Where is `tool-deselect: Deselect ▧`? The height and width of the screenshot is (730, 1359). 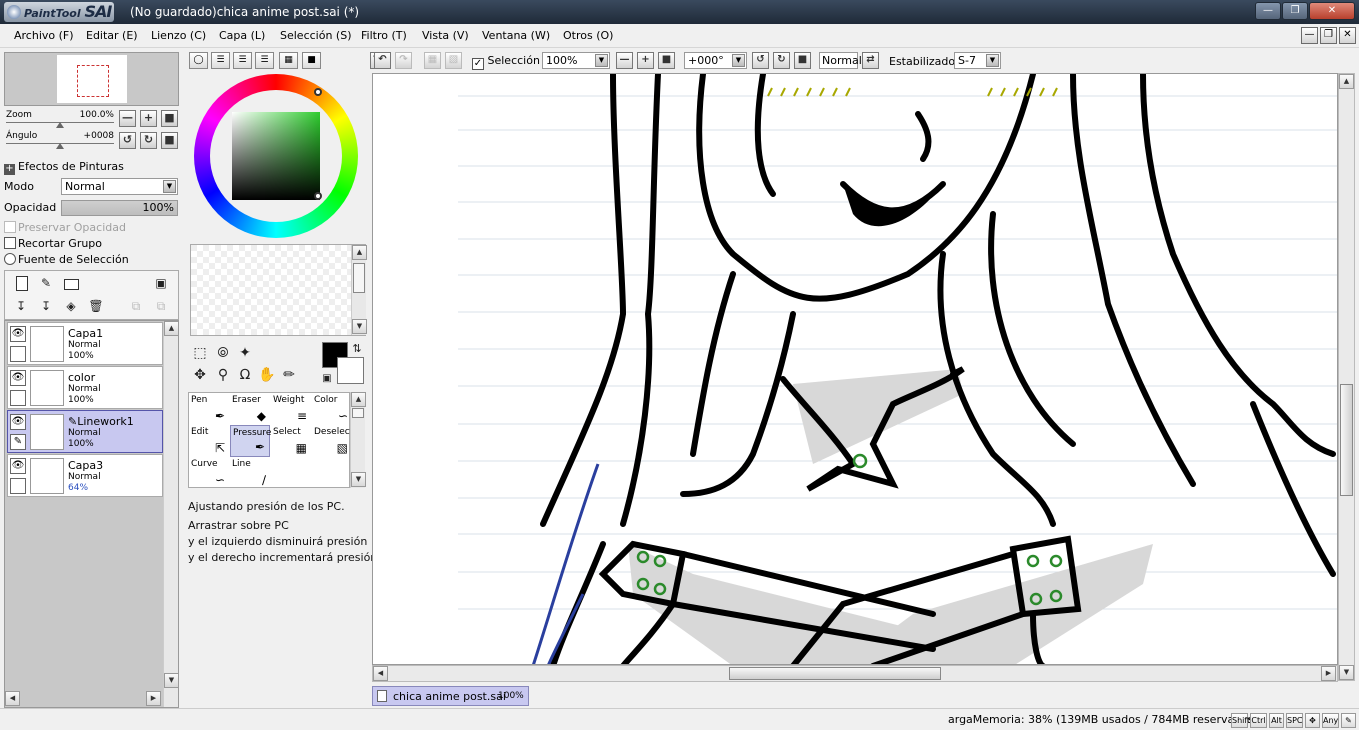
tool-deselect: Deselect ▧ is located at coordinates (332, 441).